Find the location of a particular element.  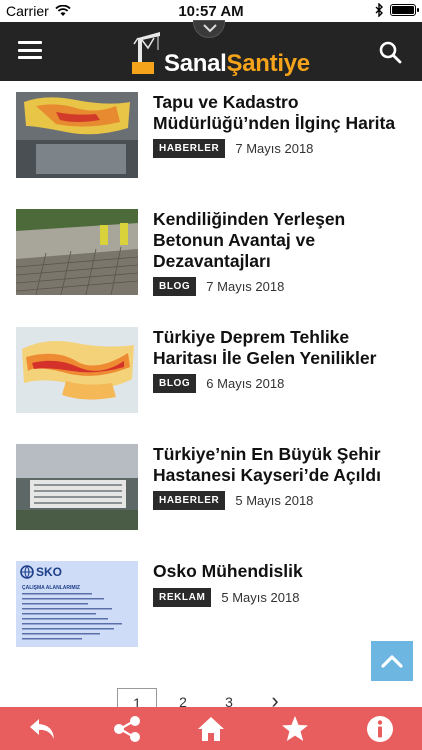

article-meta: REKLAM 5 Mayıs 2018 is located at coordinates (226, 597).